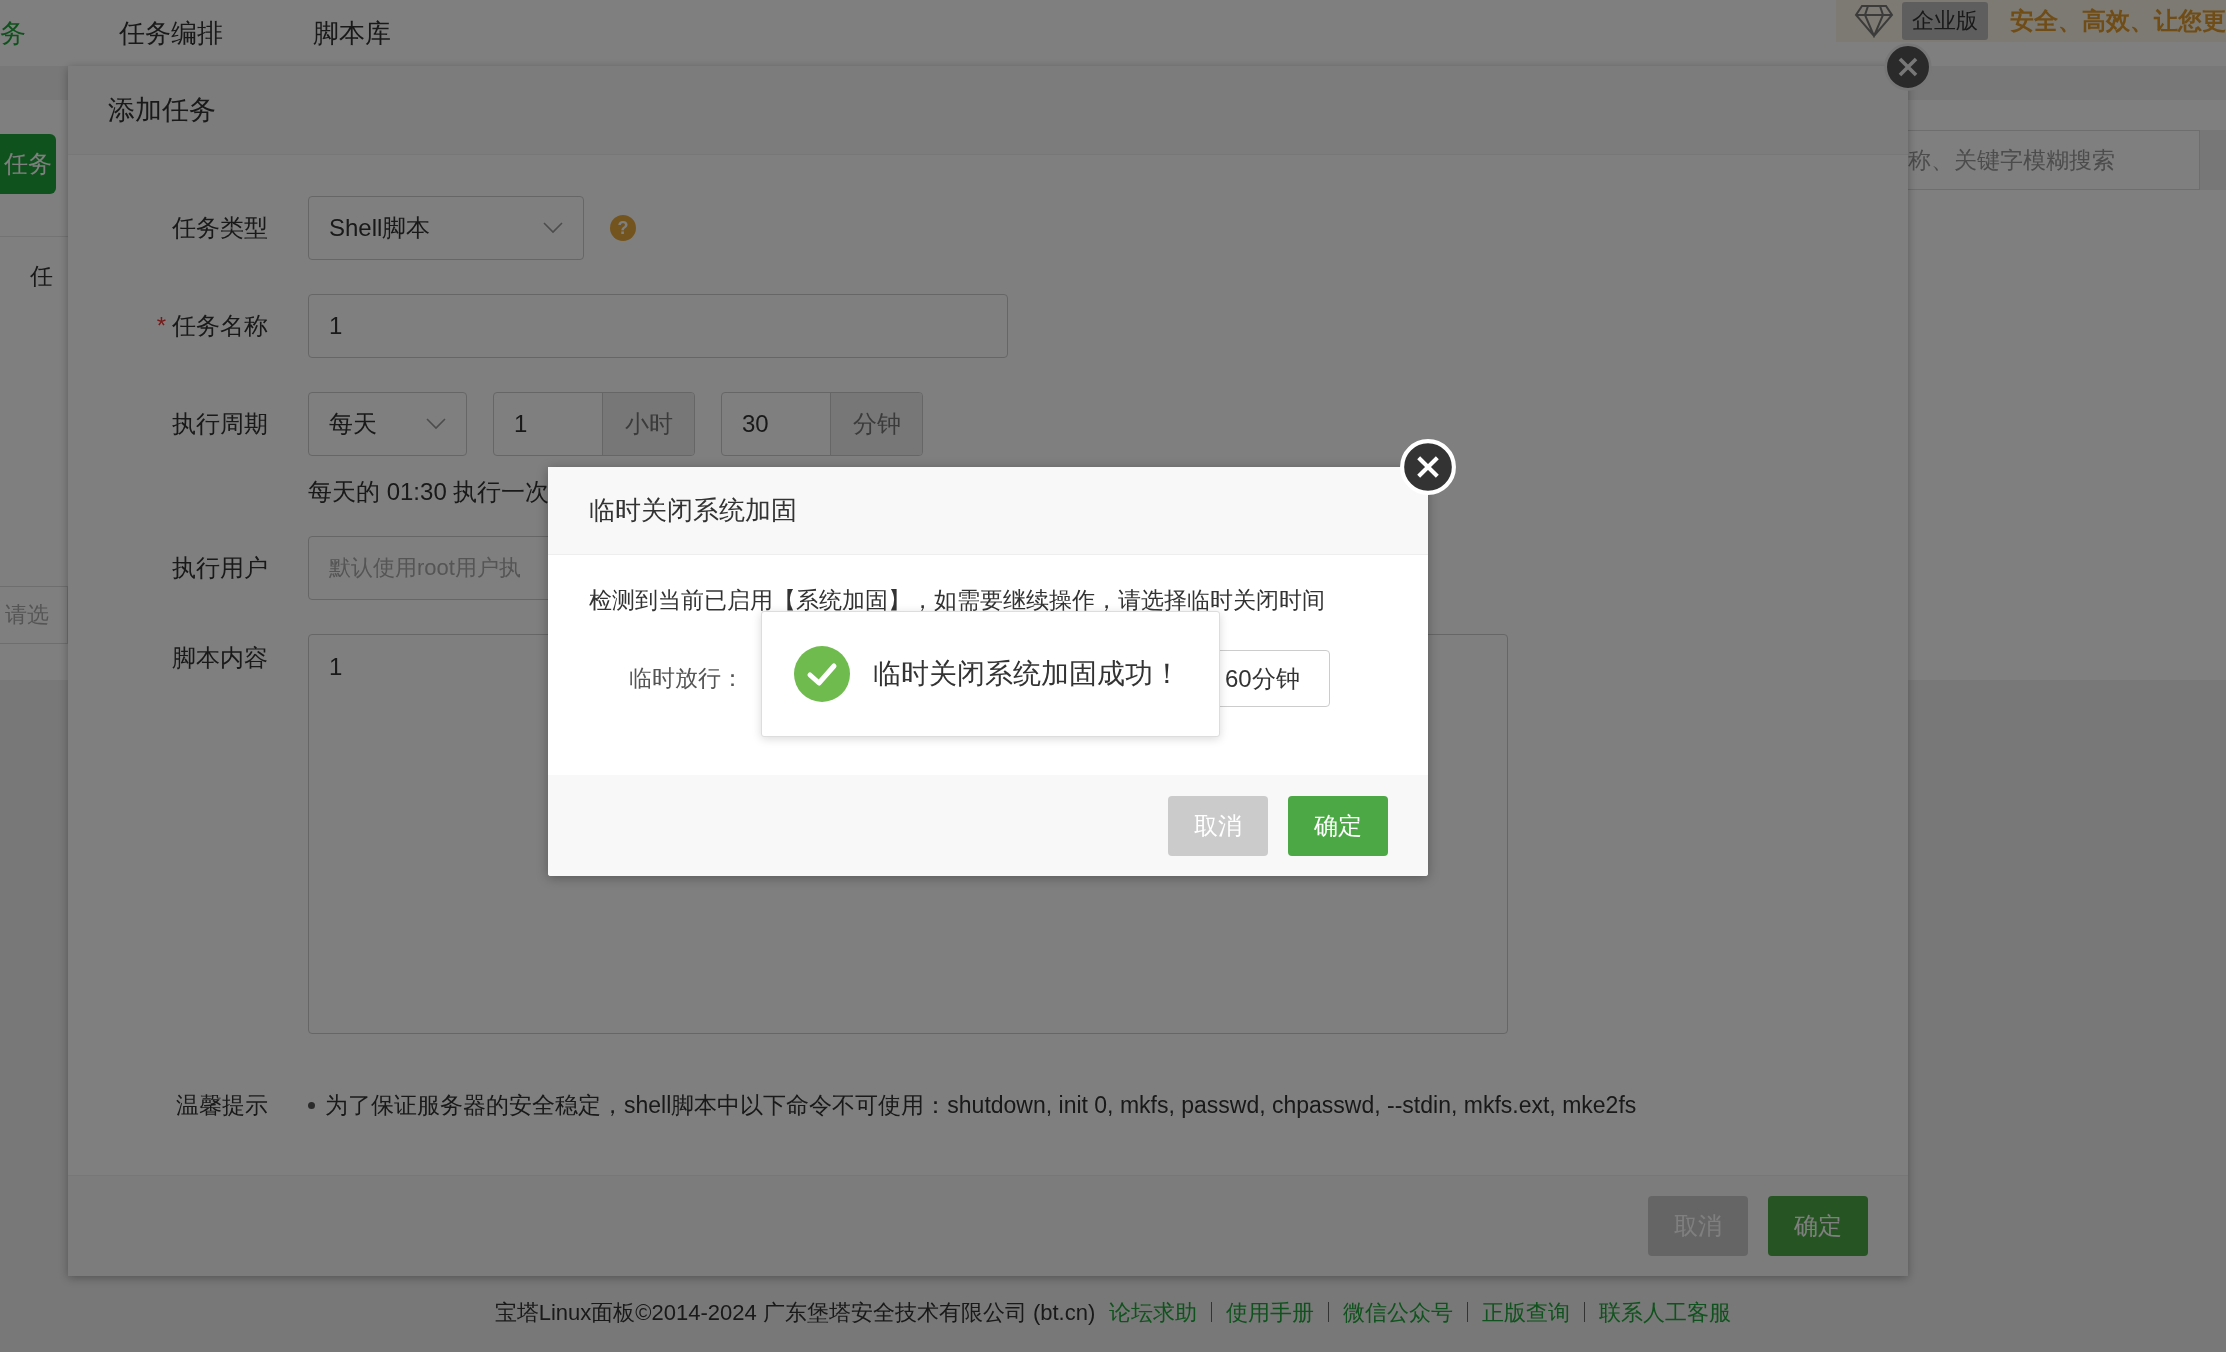 The image size is (2226, 1352). I want to click on field-label: 温馨提示, so click(221, 1105).